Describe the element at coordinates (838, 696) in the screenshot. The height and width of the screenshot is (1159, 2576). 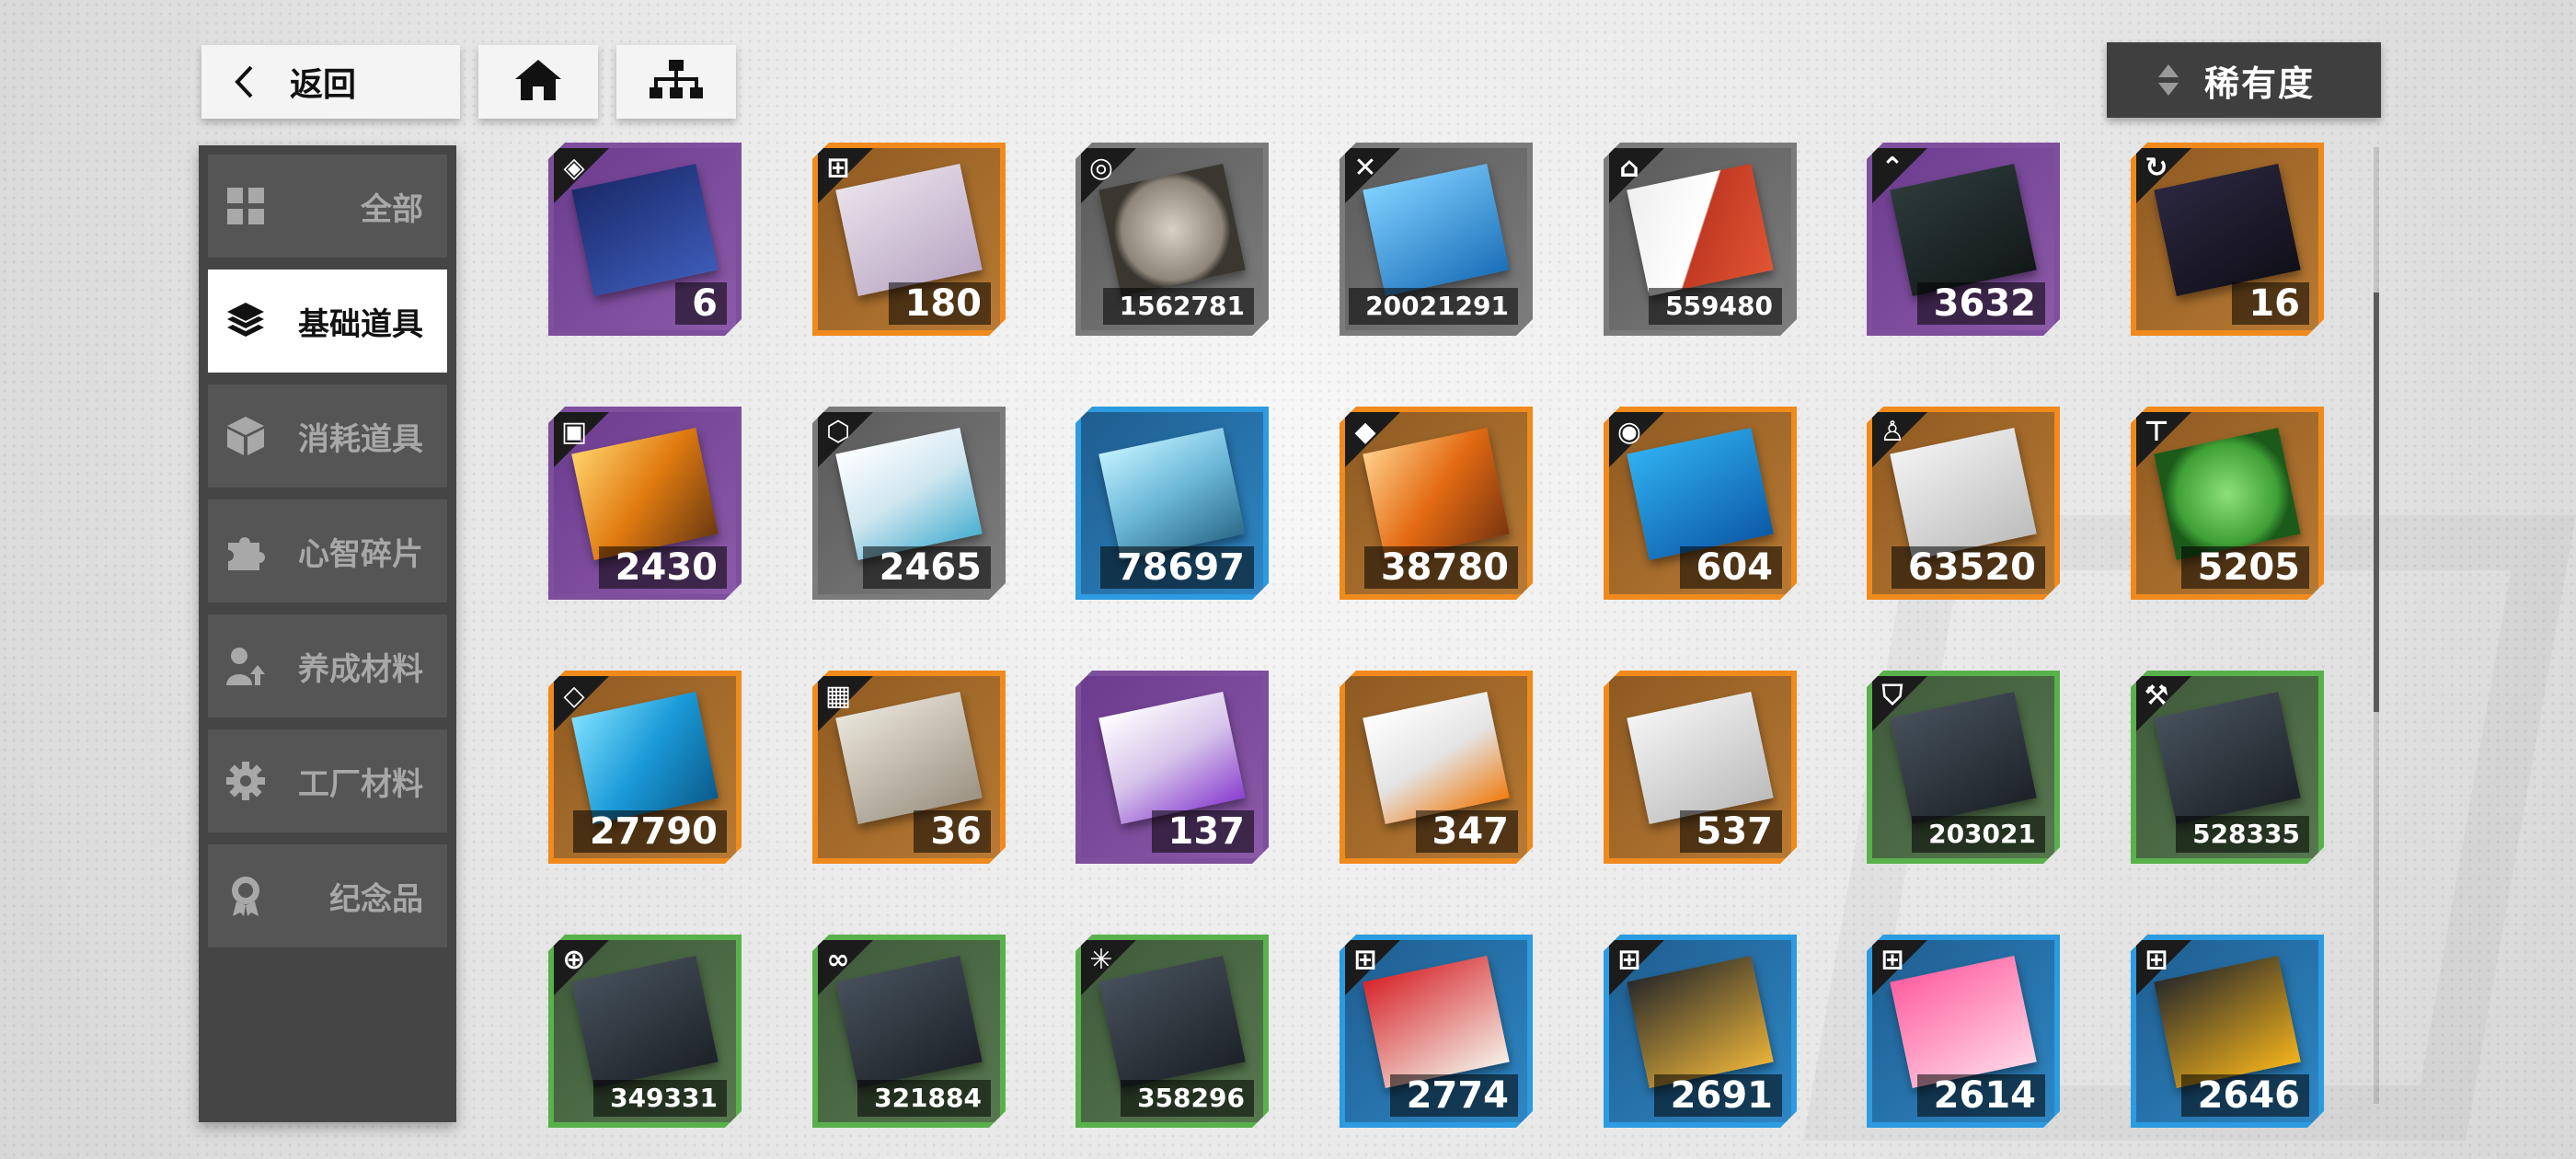
I see `chip-icon: ▦` at that location.